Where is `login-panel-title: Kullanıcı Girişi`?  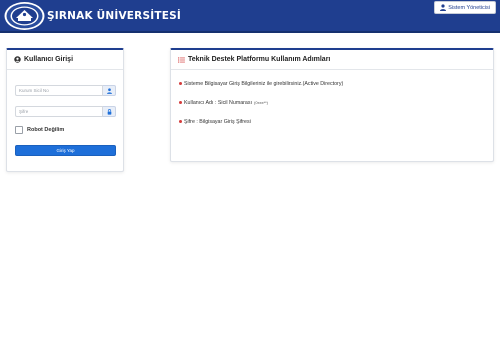
login-panel-title: Kullanıcı Girişi is located at coordinates (49, 59).